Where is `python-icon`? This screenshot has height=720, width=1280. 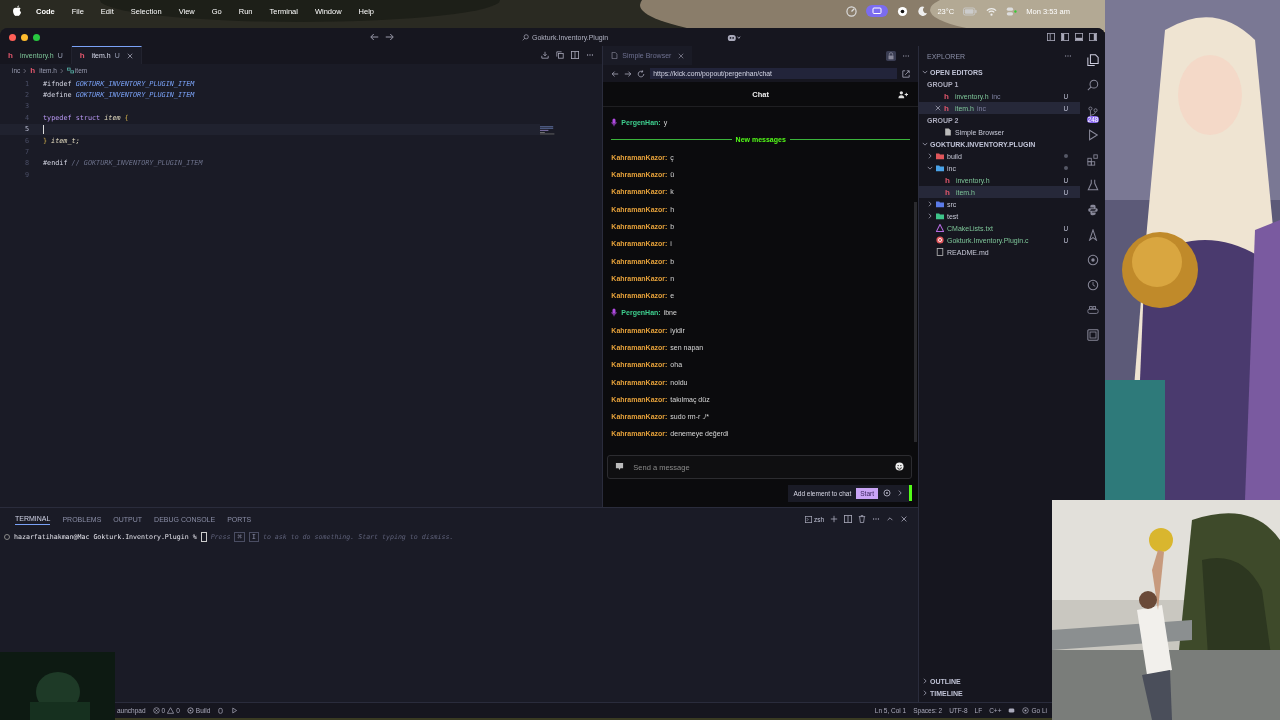 python-icon is located at coordinates (1092, 210).